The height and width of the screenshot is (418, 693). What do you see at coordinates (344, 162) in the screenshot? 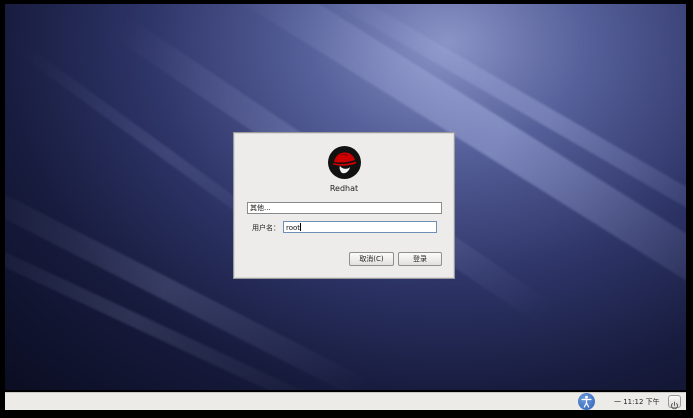
I see `redhat-shadowman-icon` at bounding box center [344, 162].